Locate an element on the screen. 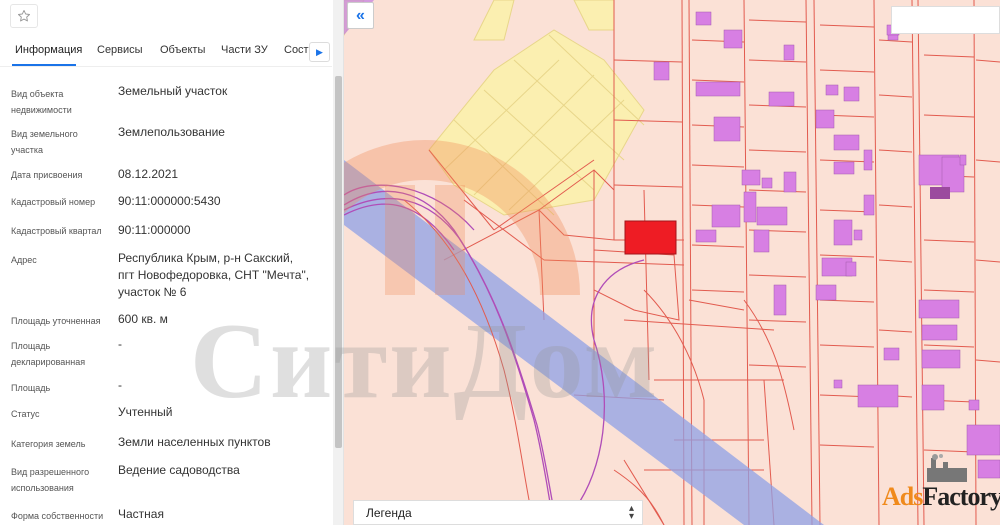  adsfactory-watermark: AdsFactory is located at coordinates (931, 488).